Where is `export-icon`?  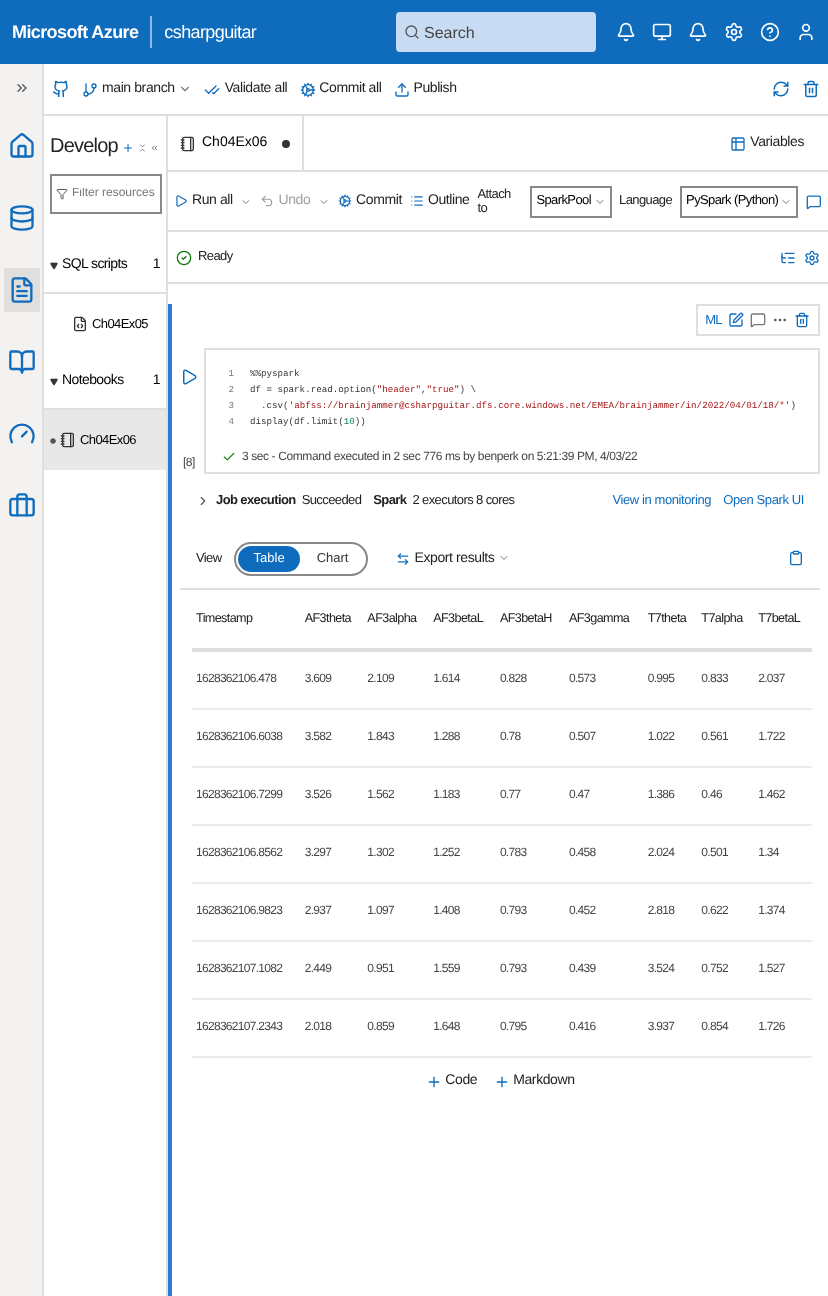
export-icon is located at coordinates (403, 558).